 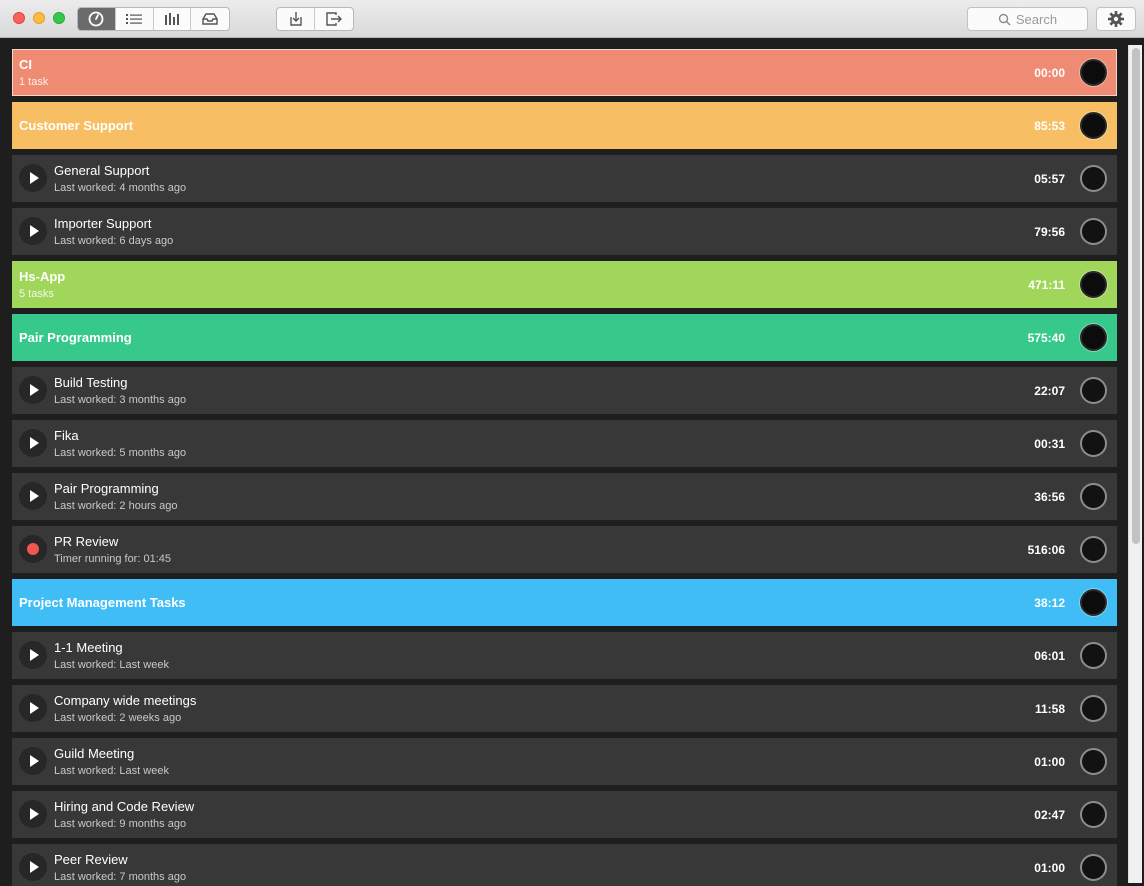 I want to click on export-icon, so click(x=334, y=19).